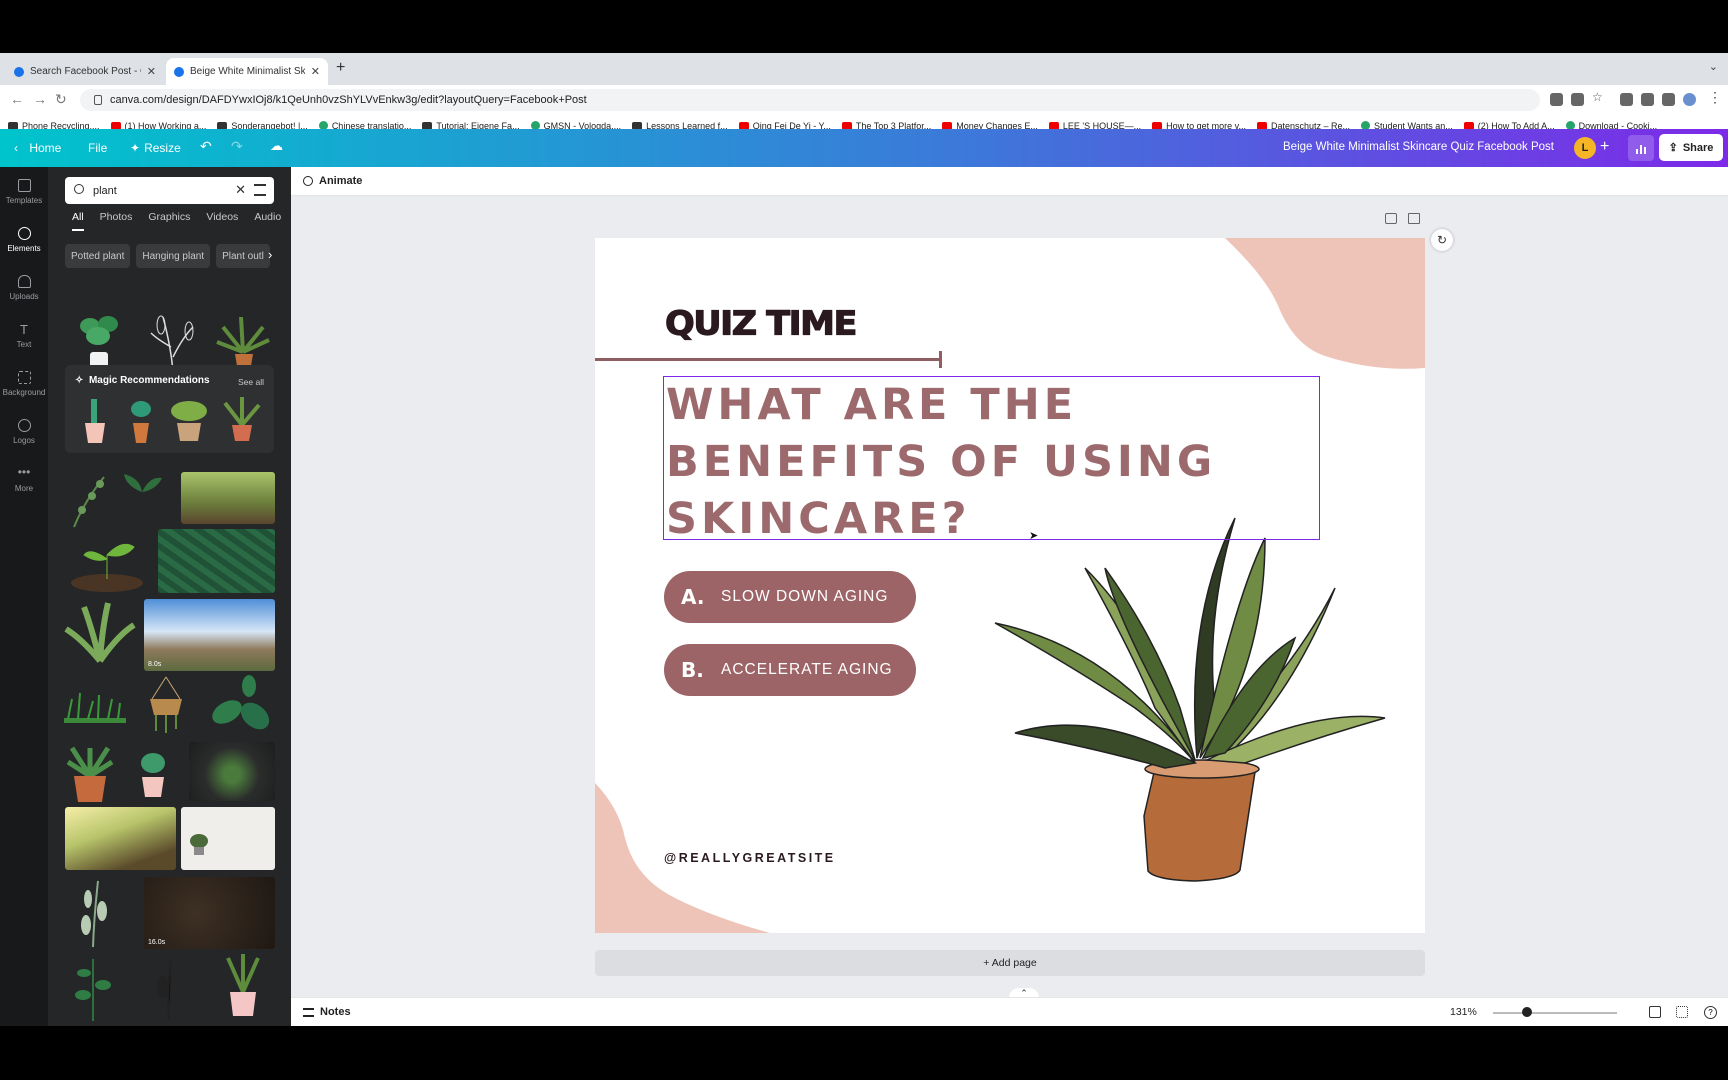 The height and width of the screenshot is (1080, 1728). Describe the element at coordinates (750, 858) in the screenshot. I see `website-handle: @REALLYGREATSITE` at that location.